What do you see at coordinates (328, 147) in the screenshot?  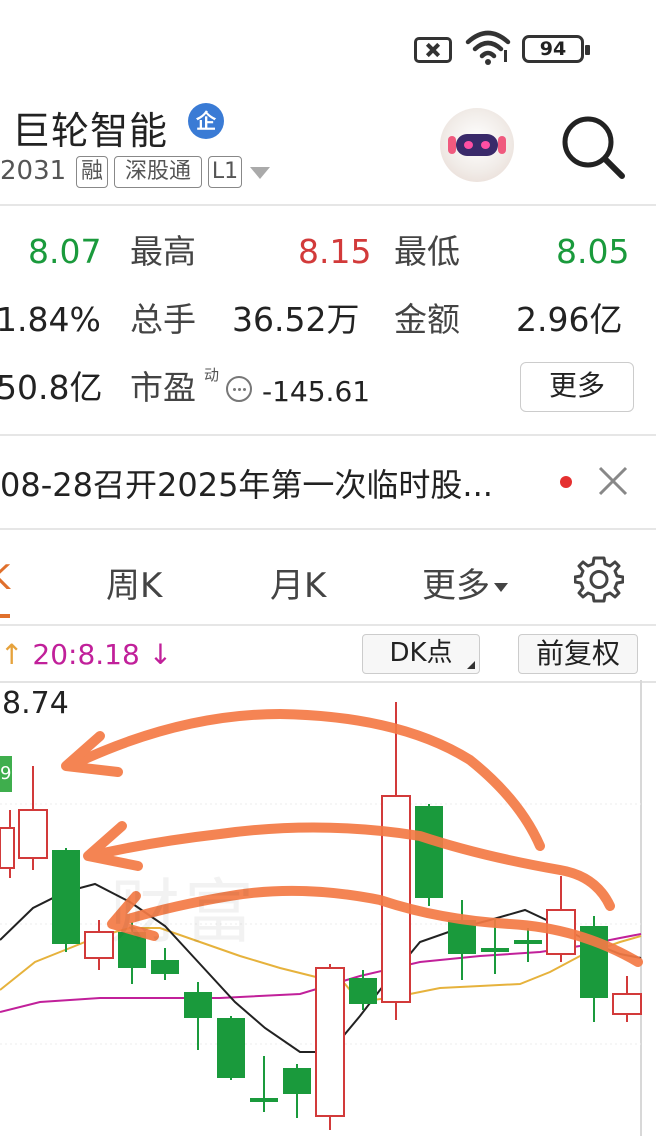 I see `stock-header: 巨轮智能 企 2031 融 深股通 L1` at bounding box center [328, 147].